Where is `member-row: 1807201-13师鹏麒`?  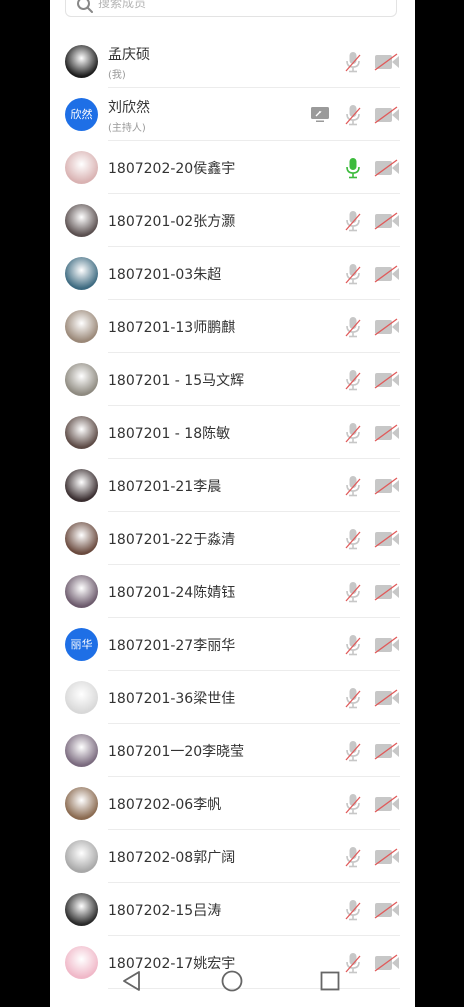
member-row: 1807201-13师鹏麒 is located at coordinates (232, 326).